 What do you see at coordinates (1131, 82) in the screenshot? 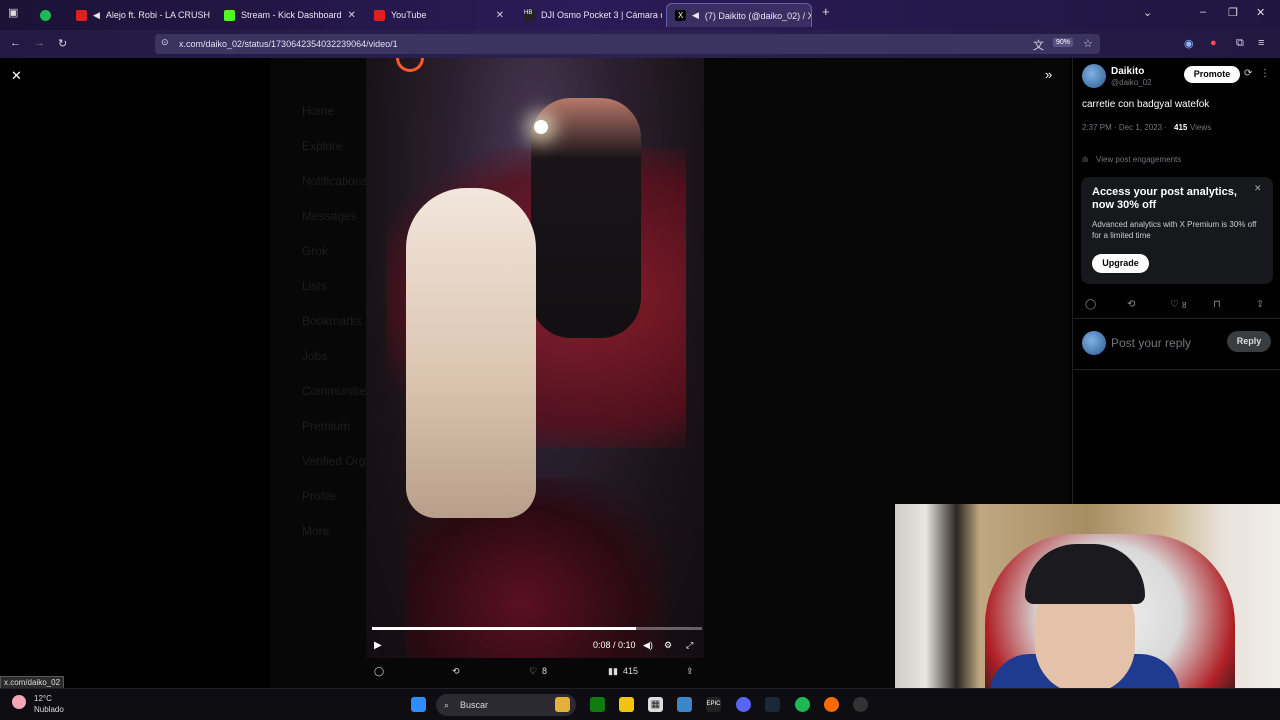
I see `author-handle: @daiko_02` at bounding box center [1131, 82].